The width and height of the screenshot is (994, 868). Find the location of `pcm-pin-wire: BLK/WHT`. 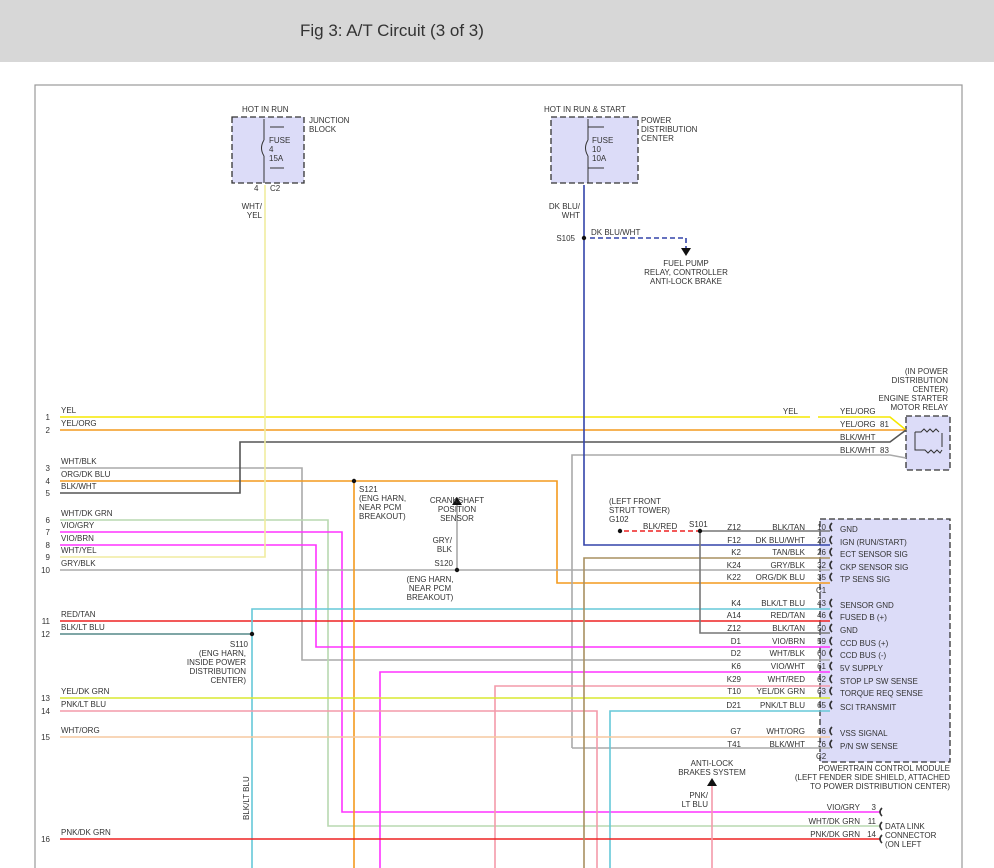

pcm-pin-wire: BLK/WHT is located at coordinates (787, 744).